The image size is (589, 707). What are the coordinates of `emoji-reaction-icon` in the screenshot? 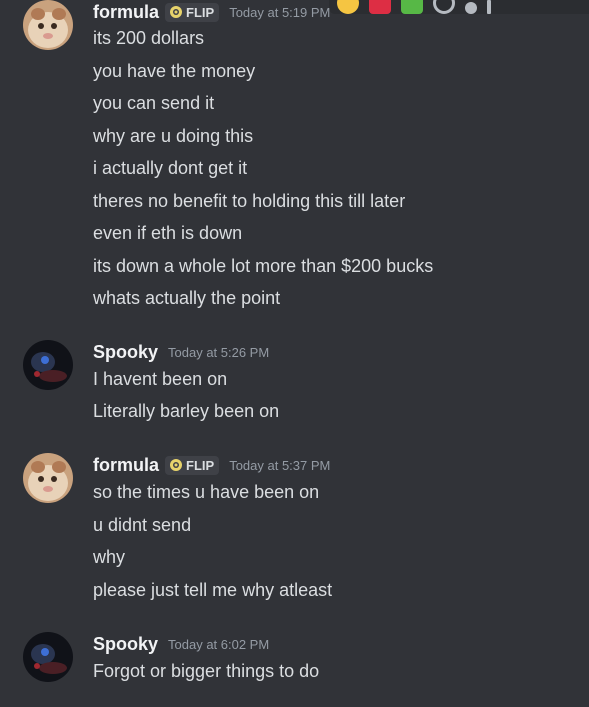 It's located at (348, 7).